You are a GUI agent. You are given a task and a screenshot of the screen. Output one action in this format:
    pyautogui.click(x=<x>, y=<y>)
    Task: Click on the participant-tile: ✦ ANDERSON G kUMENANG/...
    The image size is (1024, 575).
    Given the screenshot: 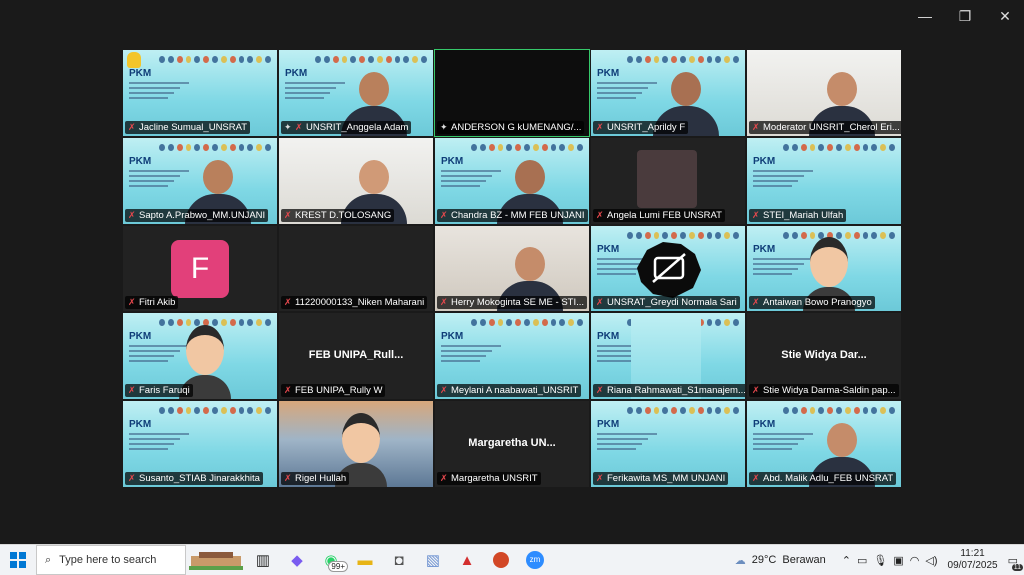 What is the action you would take?
    pyautogui.click(x=512, y=93)
    